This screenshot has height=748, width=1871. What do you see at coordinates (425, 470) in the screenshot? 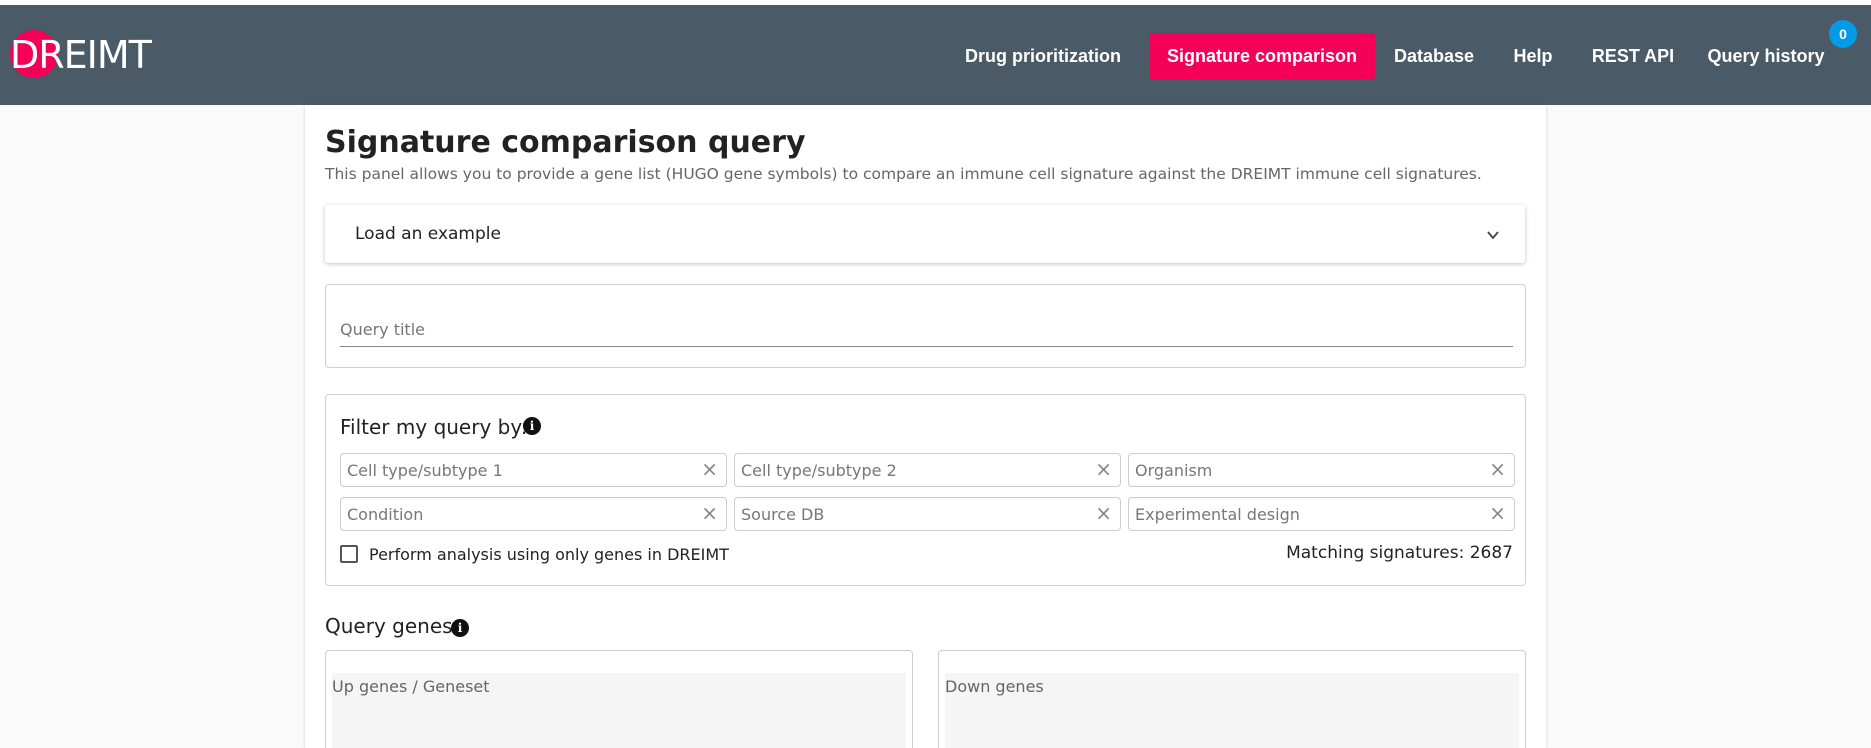
I see `cell-type-1-label: Cell type/subtype 1` at bounding box center [425, 470].